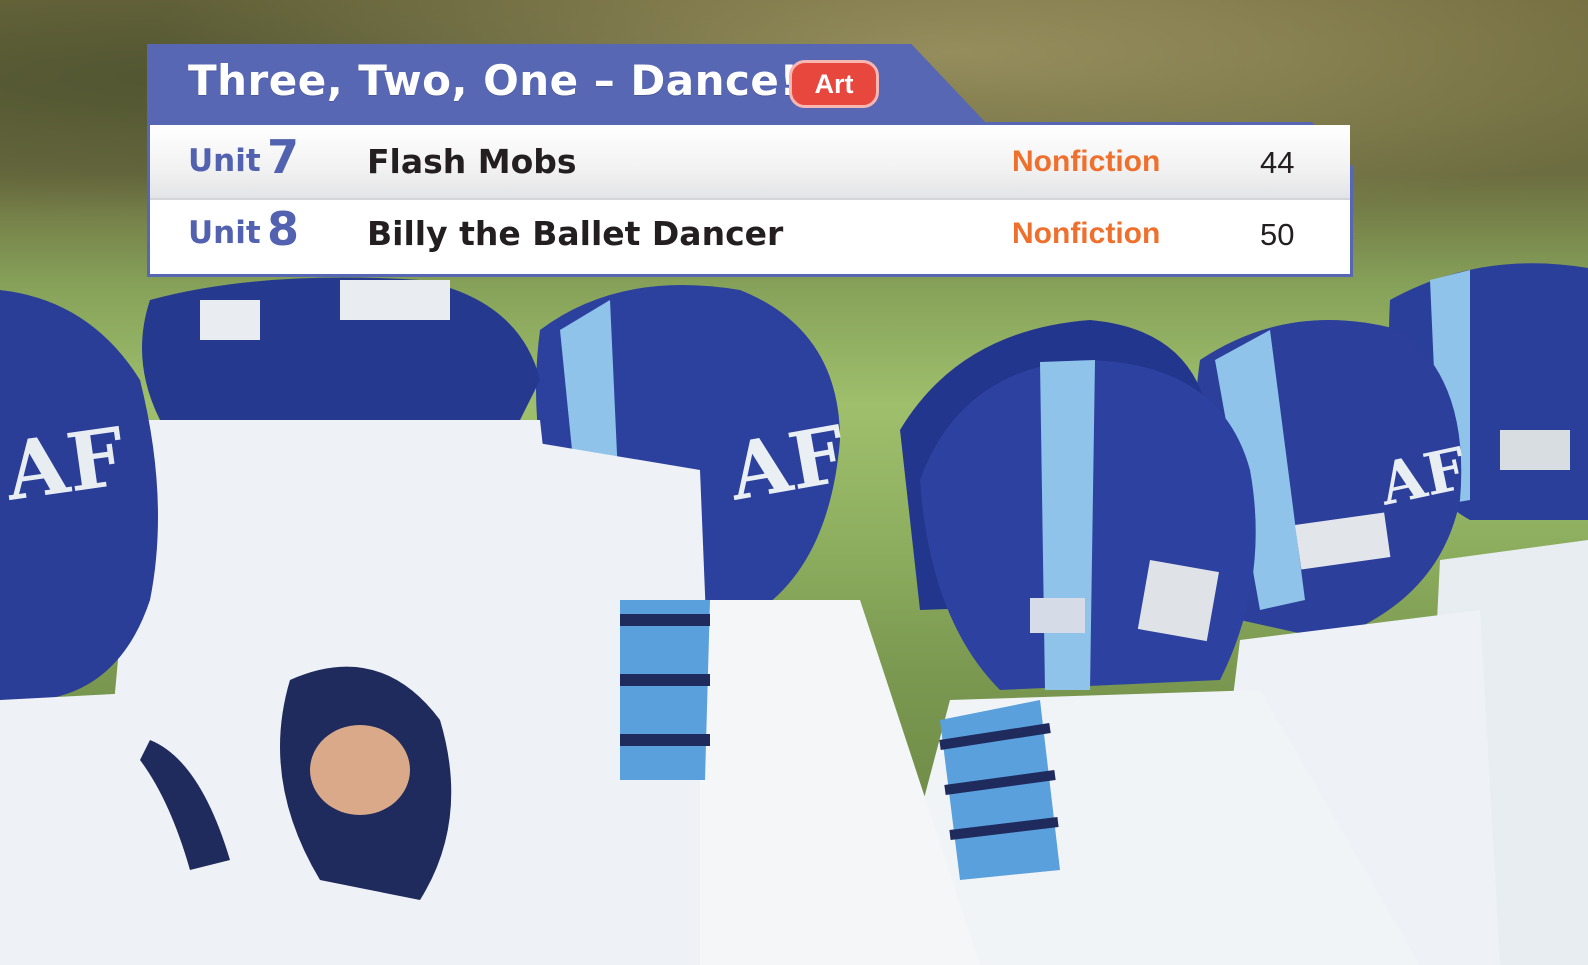 The image size is (1588, 965). Describe the element at coordinates (65, 464) in the screenshot. I see `helmet-logo-3: AF` at that location.